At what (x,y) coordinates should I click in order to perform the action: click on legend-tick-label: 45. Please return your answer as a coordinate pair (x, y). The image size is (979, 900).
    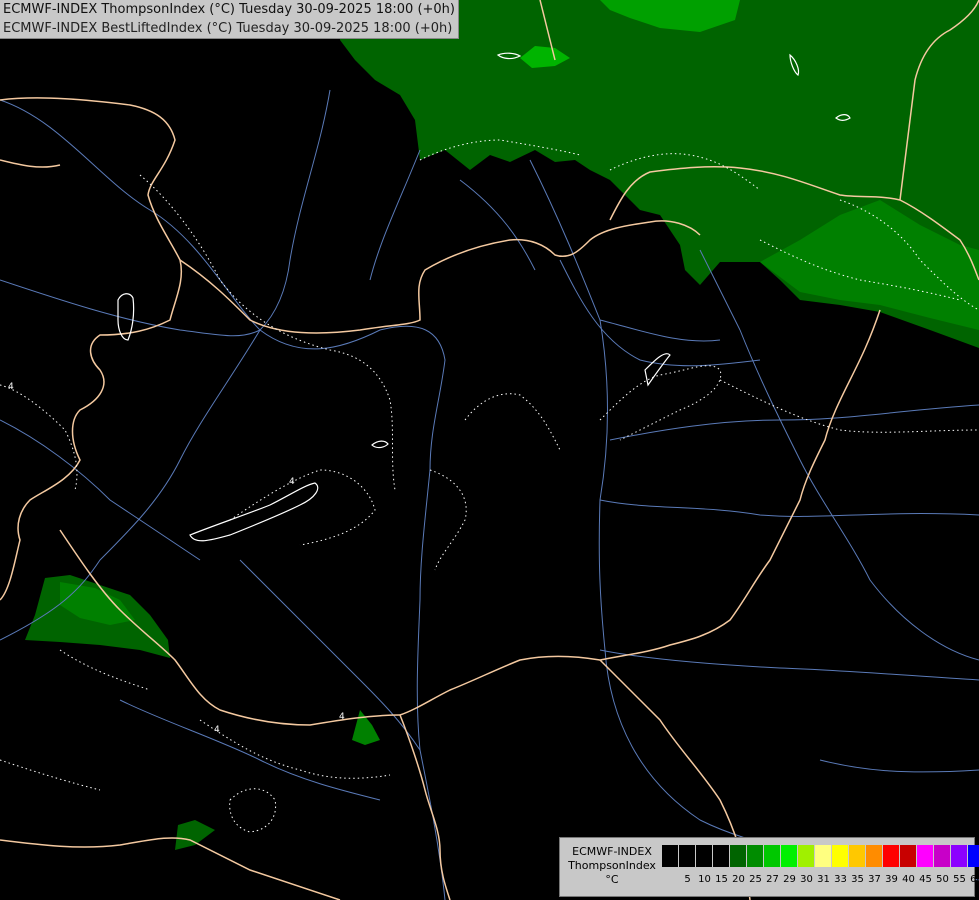
    Looking at the image, I should click on (925, 879).